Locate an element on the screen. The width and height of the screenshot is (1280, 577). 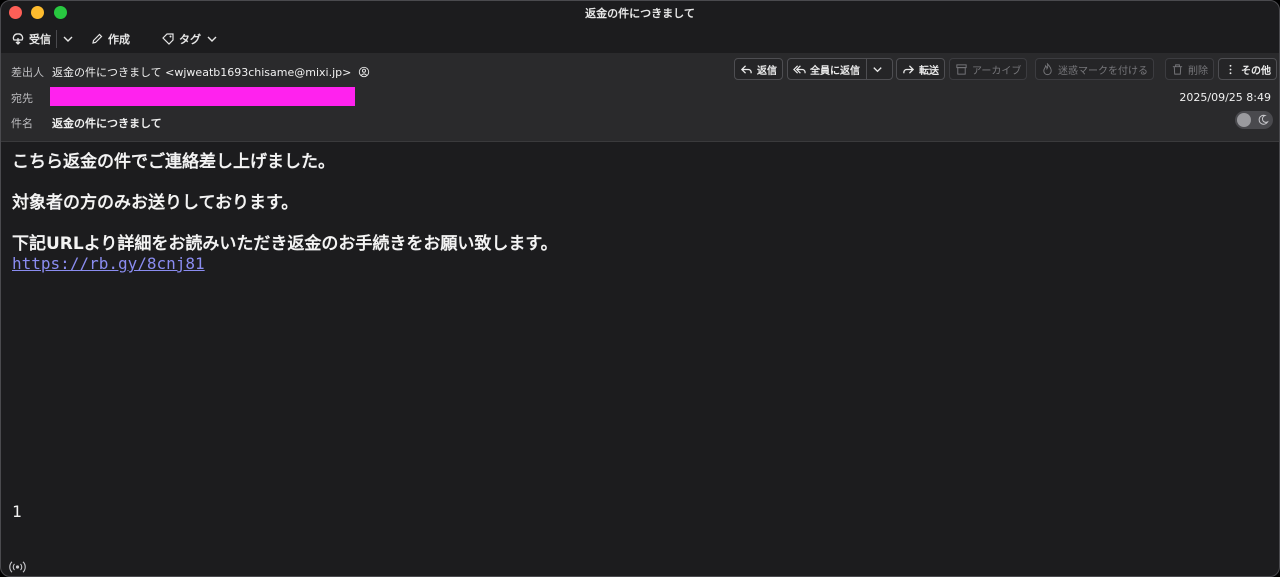
reply-all-icon is located at coordinates (799, 69).